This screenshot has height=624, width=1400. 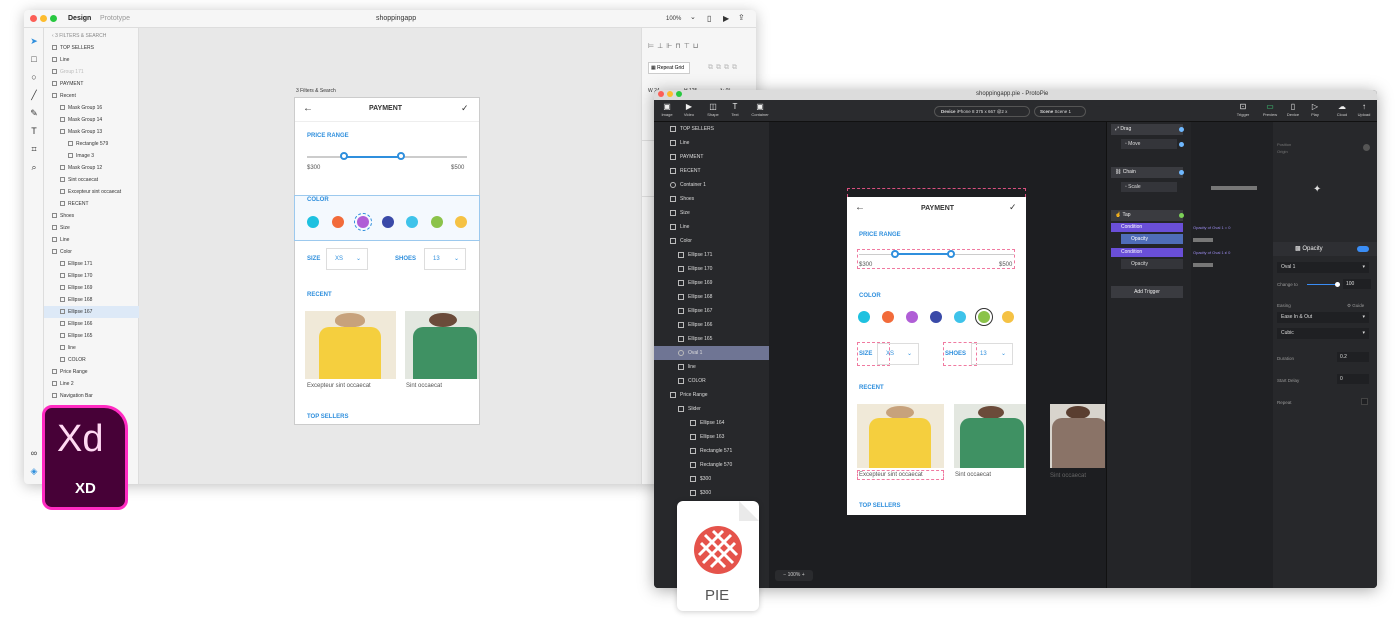 I want to click on container-tool: ▣ Container, so click(x=760, y=109).